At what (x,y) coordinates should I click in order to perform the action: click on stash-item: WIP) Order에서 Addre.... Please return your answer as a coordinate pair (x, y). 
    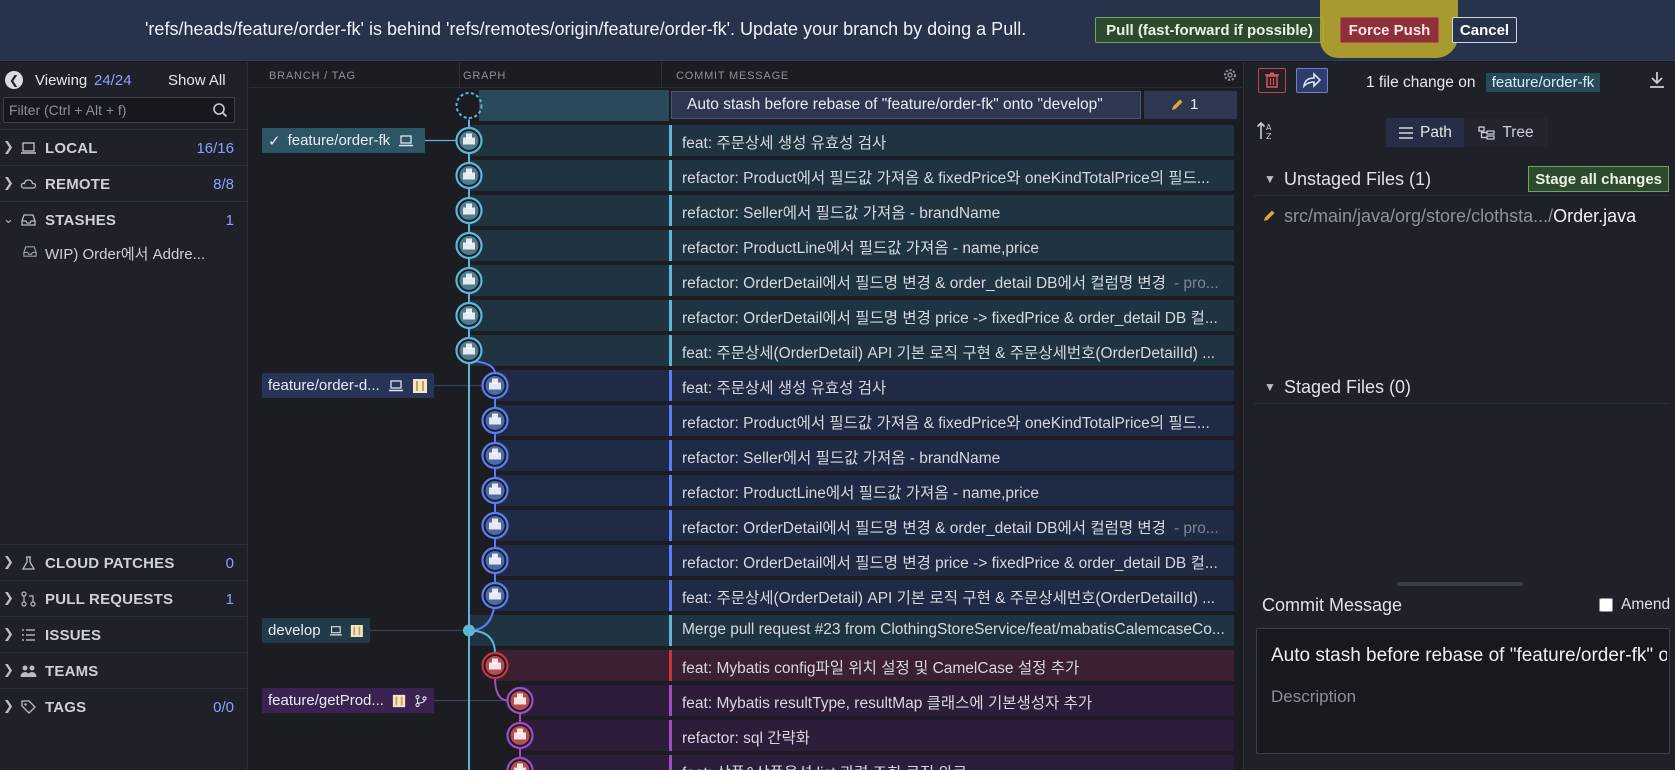
    Looking at the image, I should click on (124, 252).